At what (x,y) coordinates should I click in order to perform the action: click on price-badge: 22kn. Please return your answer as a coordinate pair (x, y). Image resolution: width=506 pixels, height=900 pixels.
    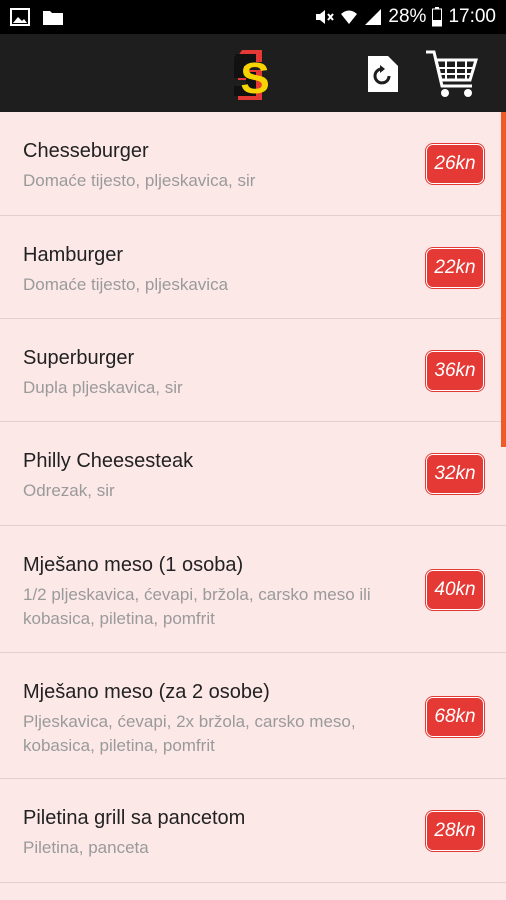
    Looking at the image, I should click on (455, 268).